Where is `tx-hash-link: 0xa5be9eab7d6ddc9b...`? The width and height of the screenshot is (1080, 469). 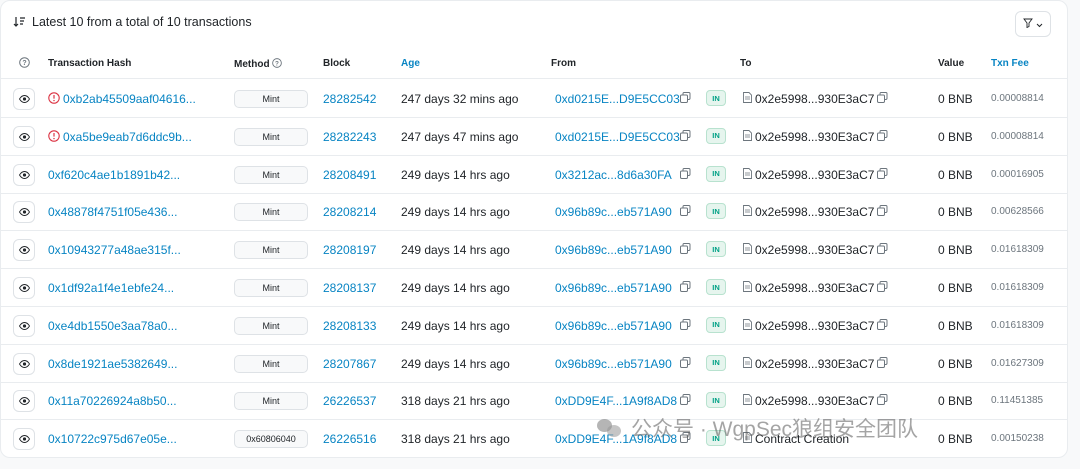
tx-hash-link: 0xa5be9eab7d6ddc9b... is located at coordinates (127, 137).